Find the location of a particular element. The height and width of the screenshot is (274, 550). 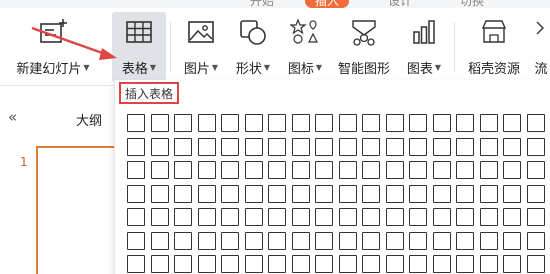

shape-button: 形状 ▼ is located at coordinates (253, 47).